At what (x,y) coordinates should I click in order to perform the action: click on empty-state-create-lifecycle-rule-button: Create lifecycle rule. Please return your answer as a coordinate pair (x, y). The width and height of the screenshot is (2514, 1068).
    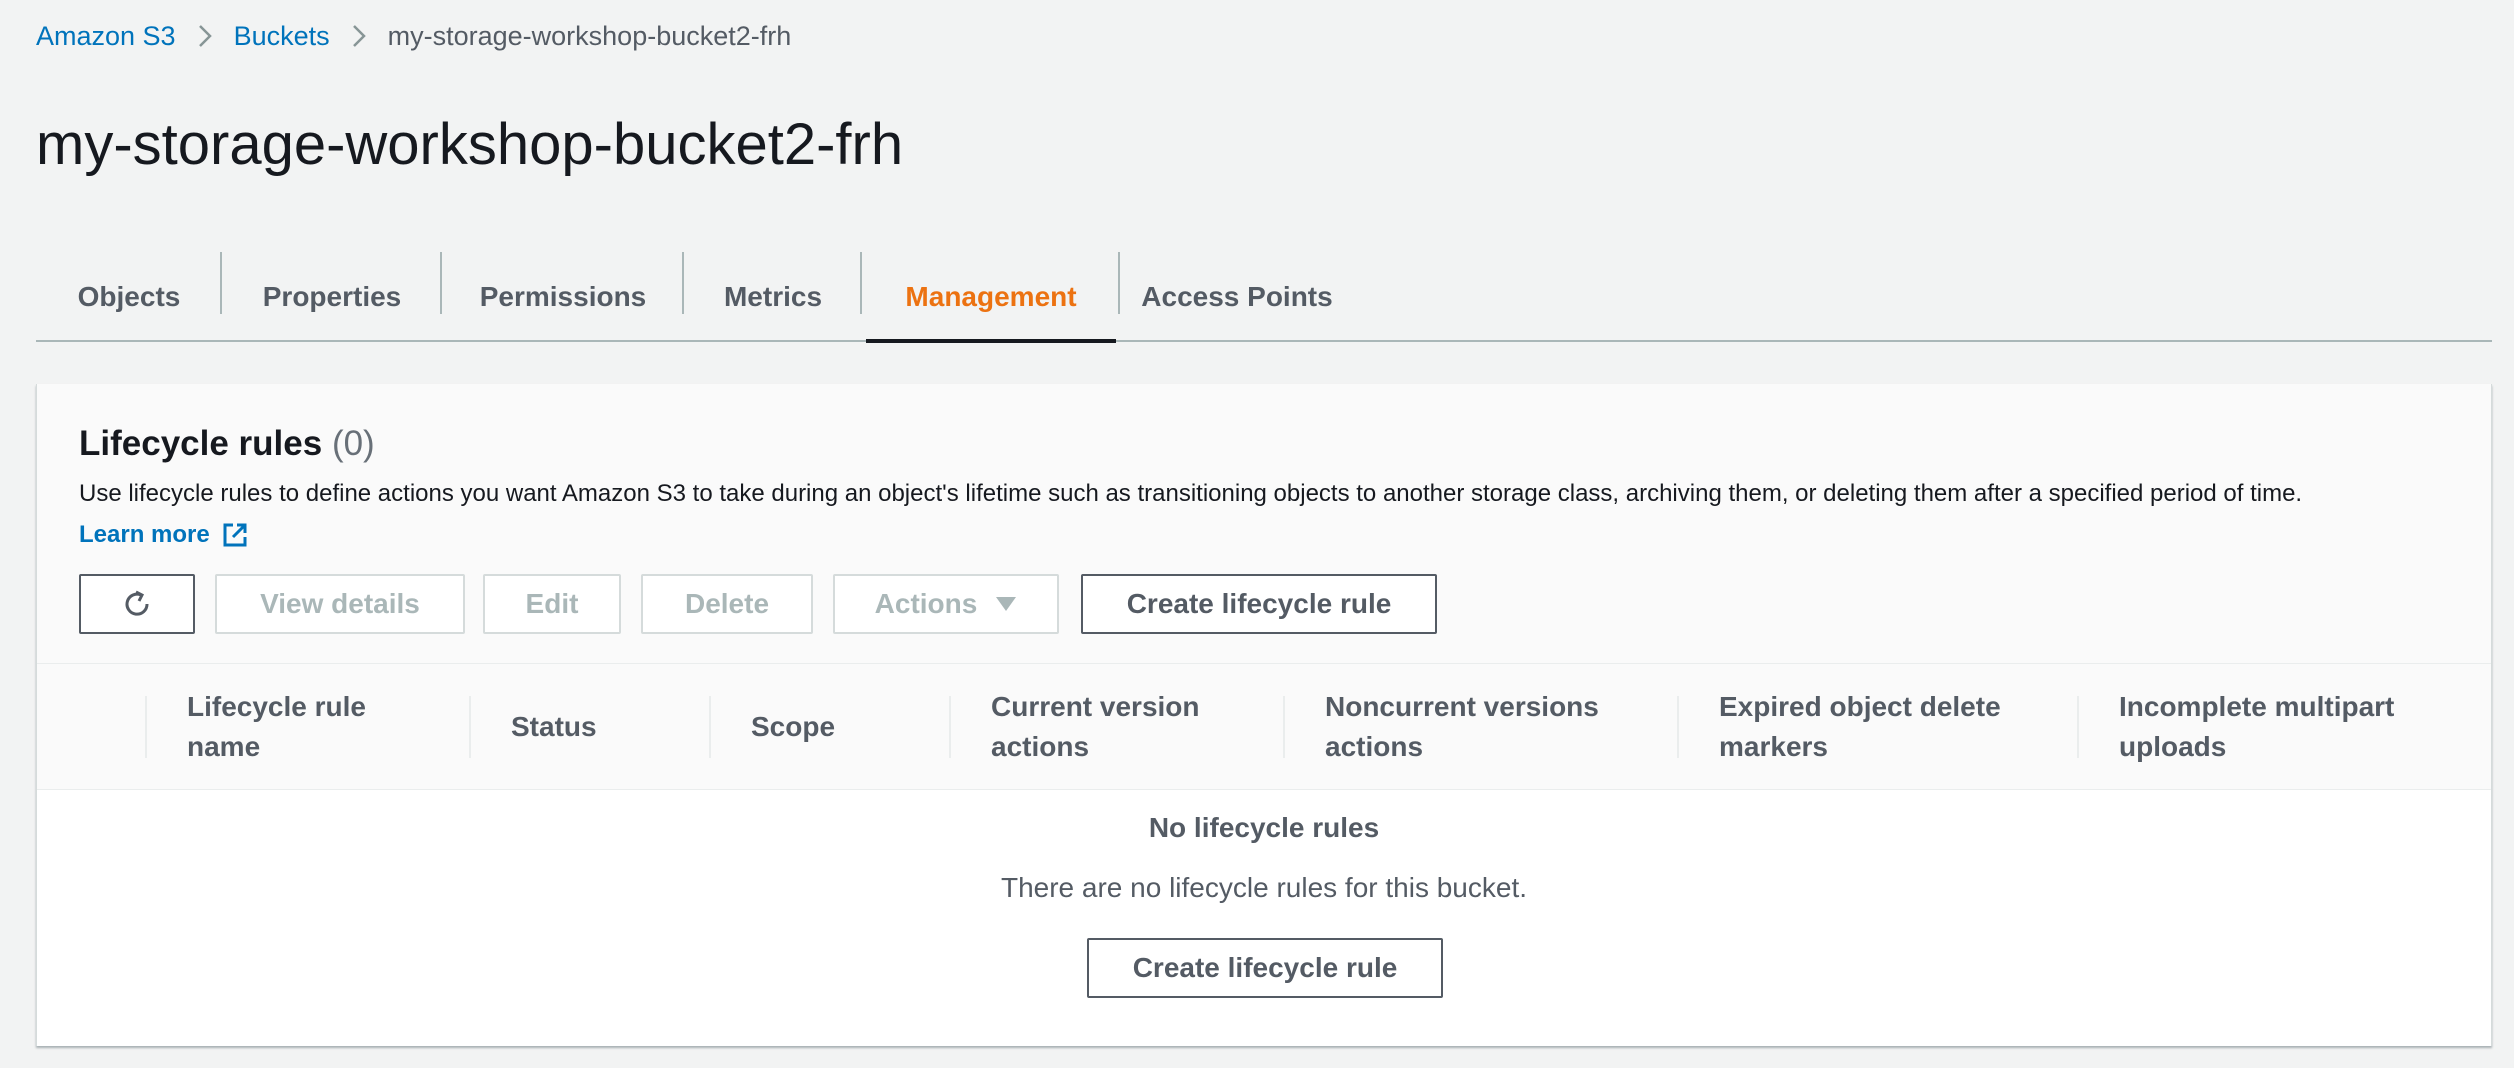
    Looking at the image, I should click on (1265, 968).